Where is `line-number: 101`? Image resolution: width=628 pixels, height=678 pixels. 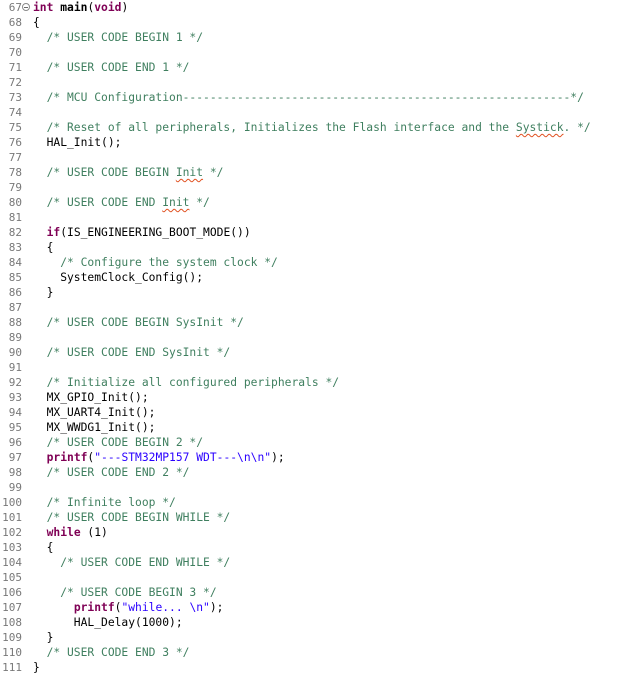 line-number: 101 is located at coordinates (12, 517).